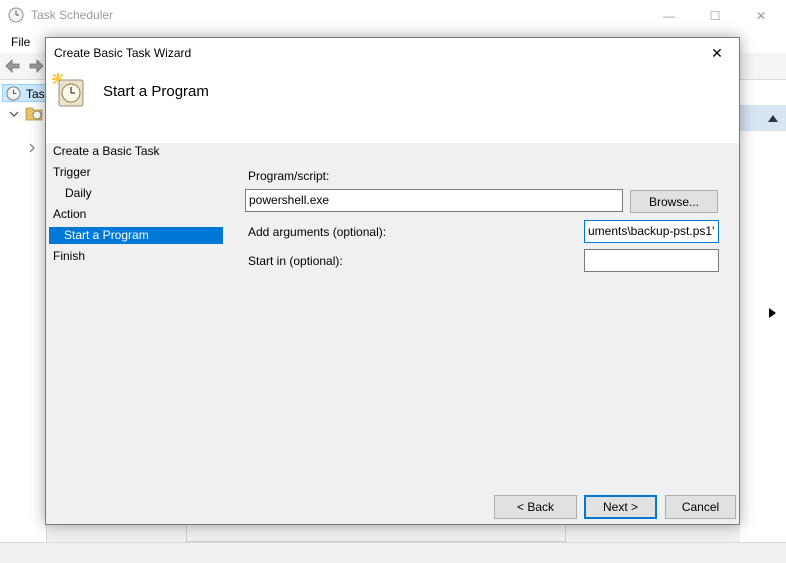 The height and width of the screenshot is (563, 786). Describe the element at coordinates (156, 91) in the screenshot. I see `wizard-page-title: Start a Program` at that location.